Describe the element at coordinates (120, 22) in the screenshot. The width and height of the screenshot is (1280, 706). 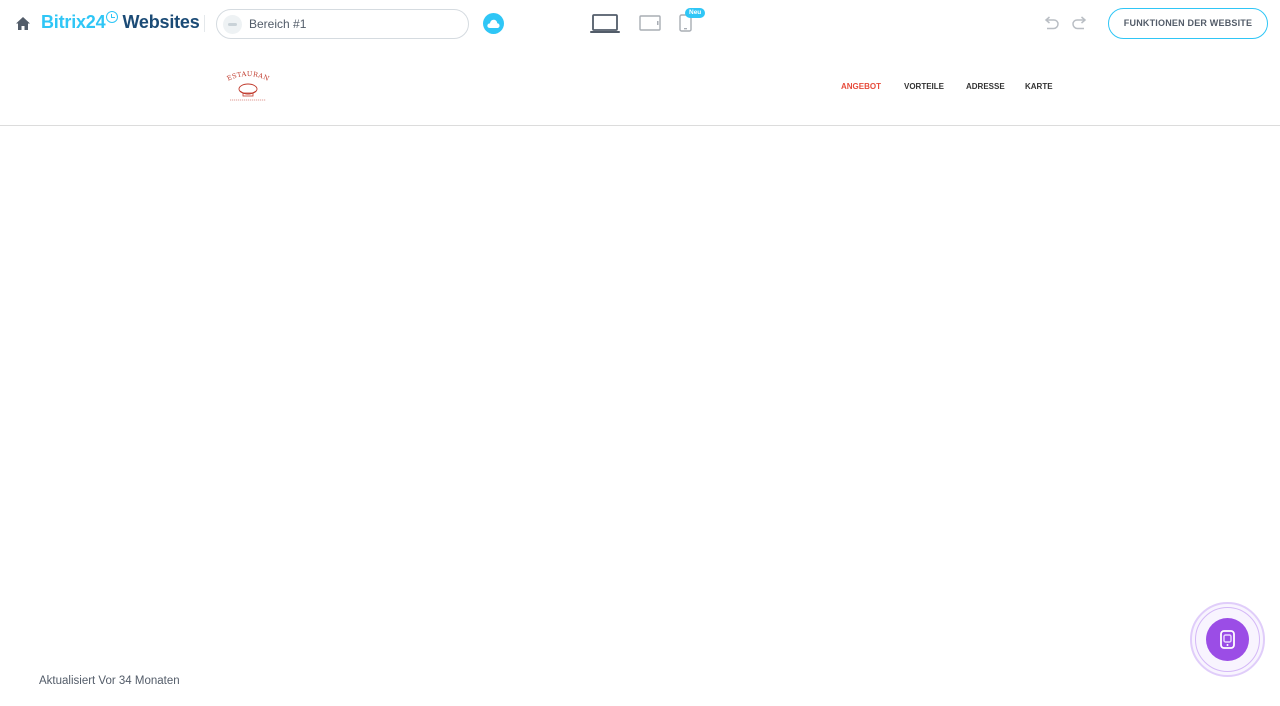
I see `brand-logo: Bitrix24 Websites` at that location.